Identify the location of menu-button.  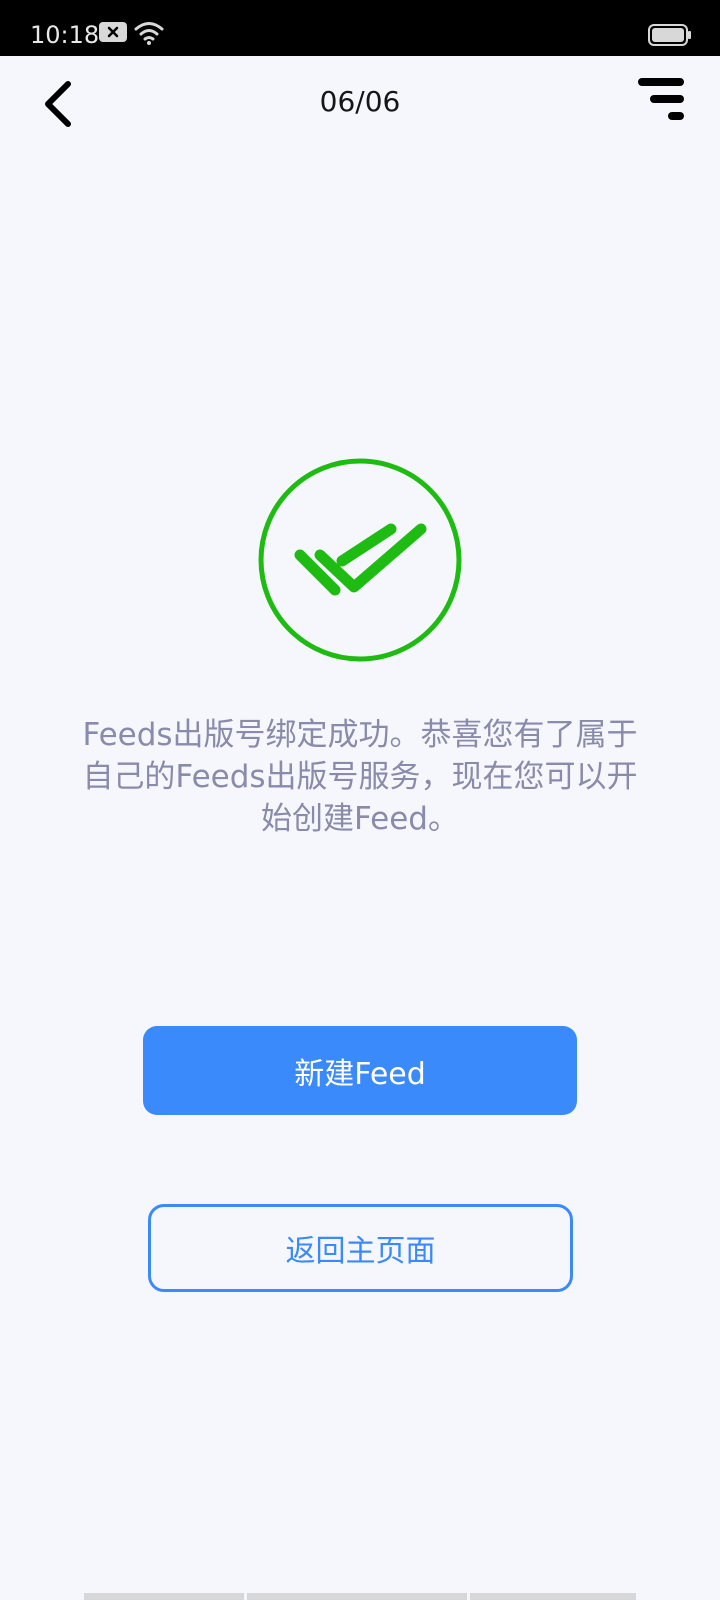
(658, 108).